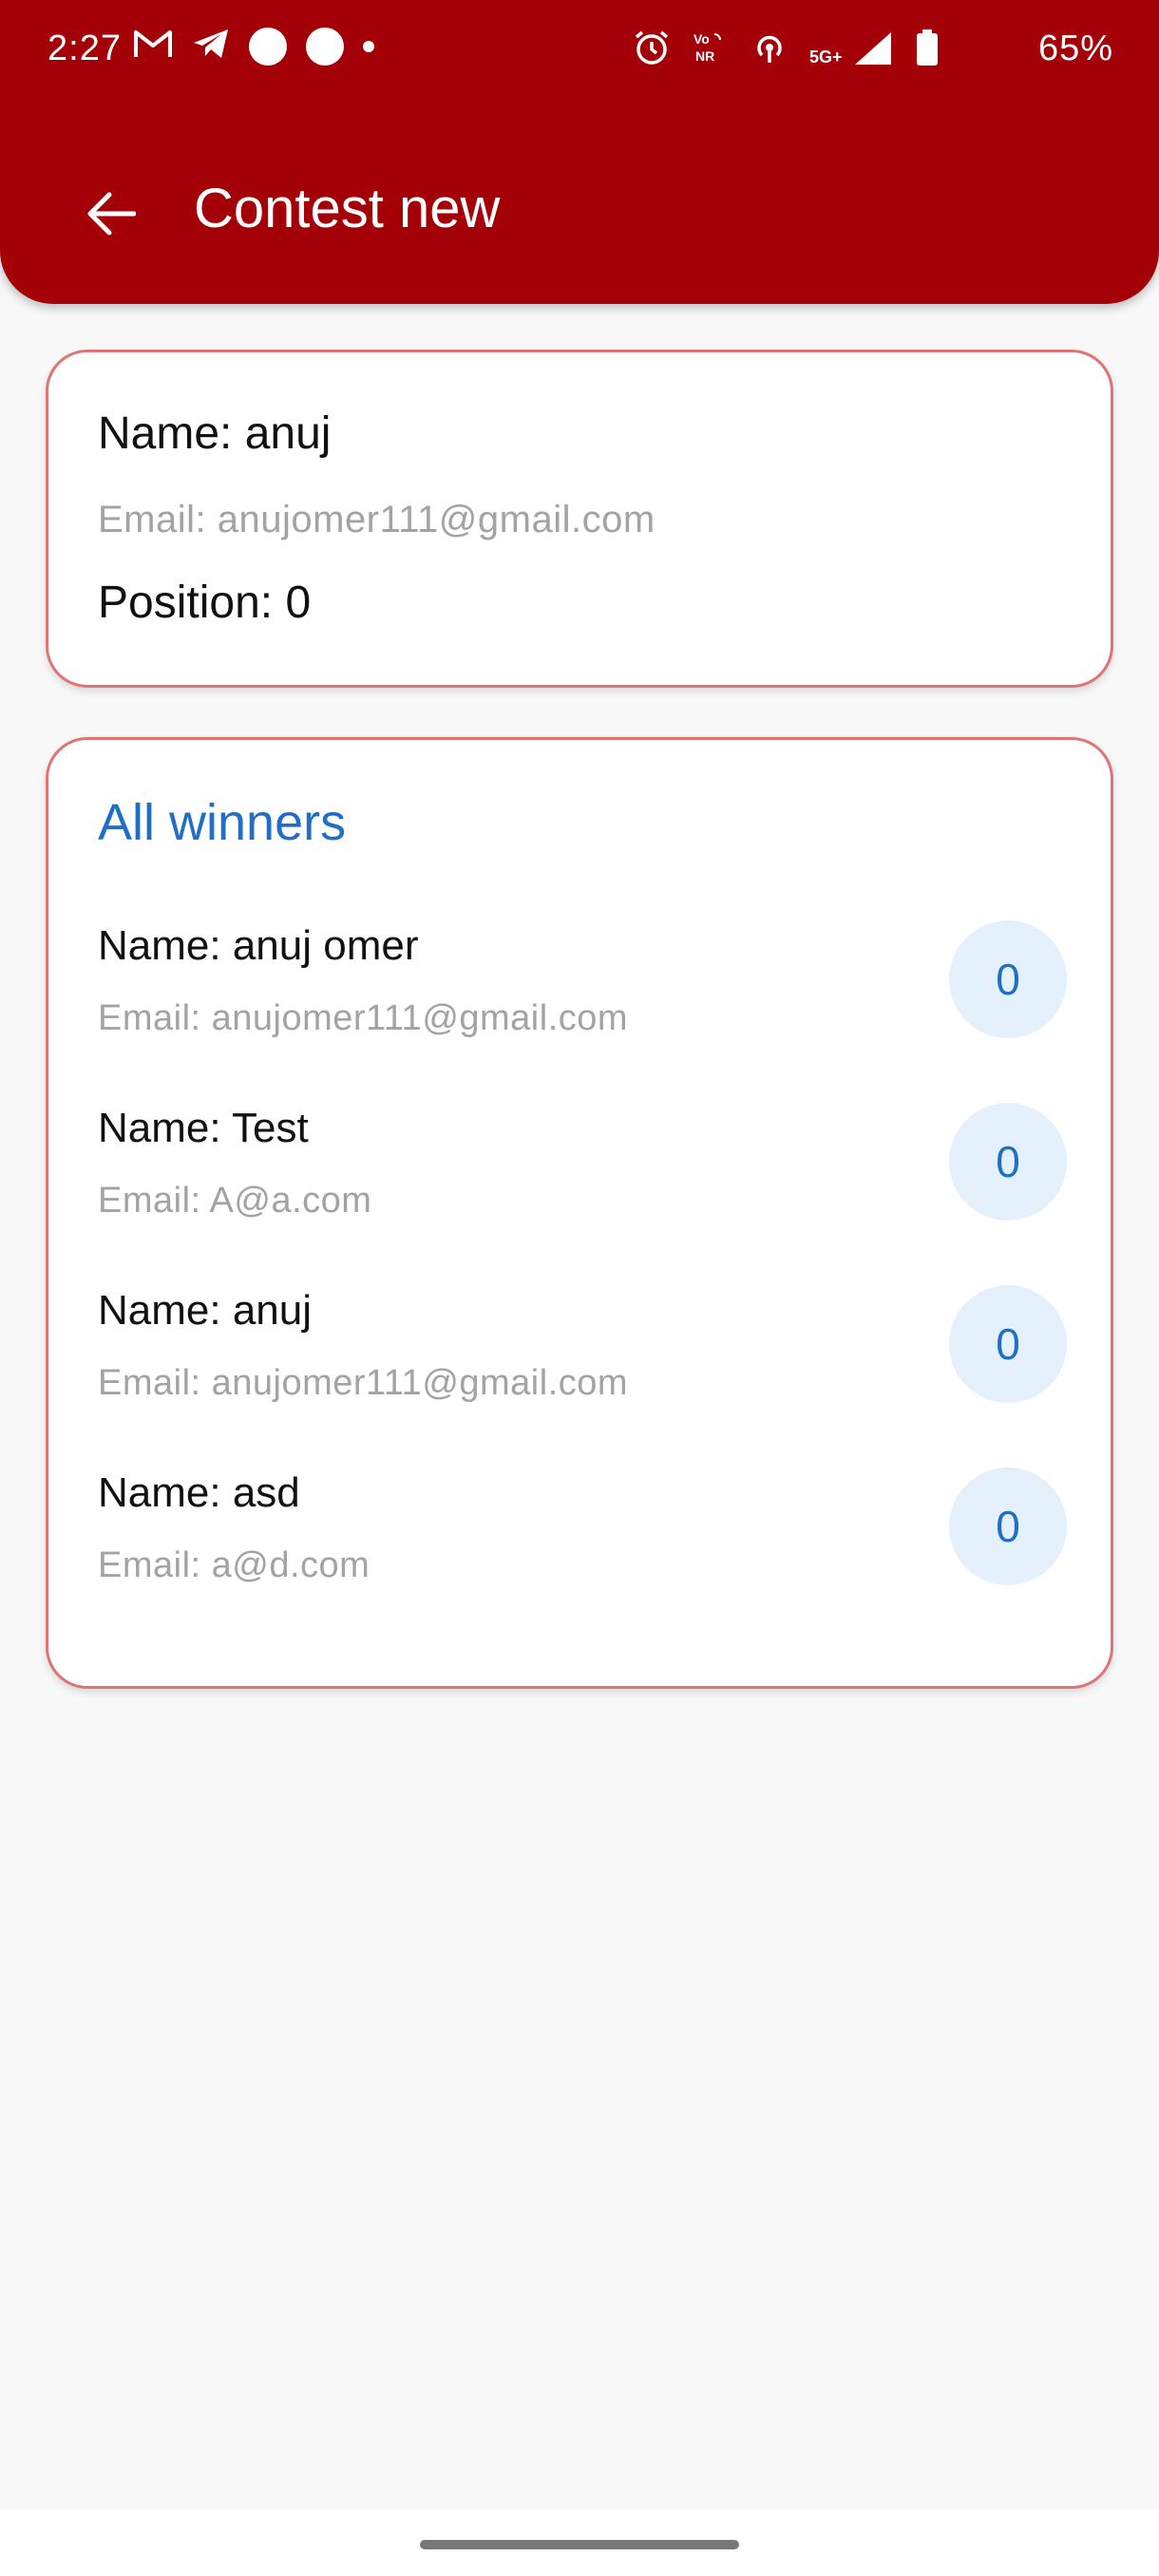 The image size is (1159, 2576). What do you see at coordinates (234, 1565) in the screenshot?
I see `winner-email: Email: a@d.com` at bounding box center [234, 1565].